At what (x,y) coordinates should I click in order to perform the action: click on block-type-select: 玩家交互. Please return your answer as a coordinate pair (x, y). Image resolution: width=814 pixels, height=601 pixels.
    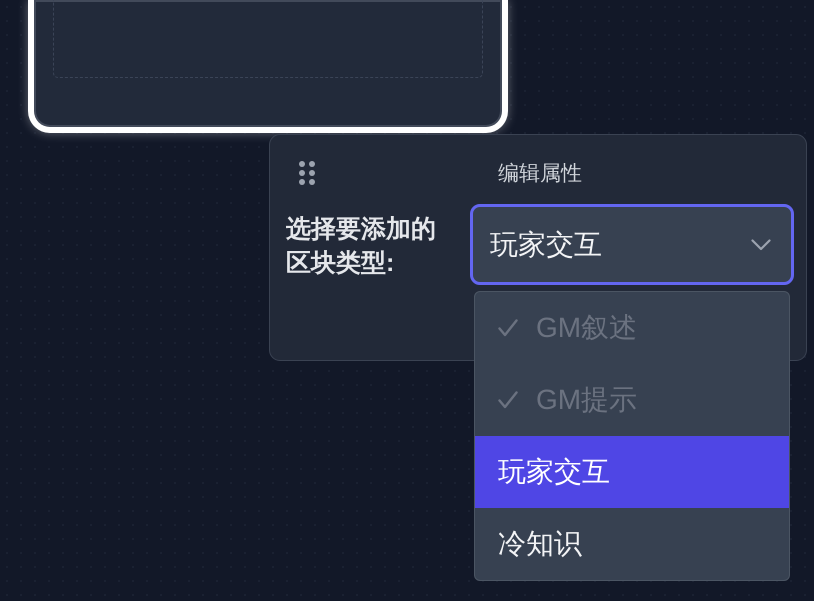
    Looking at the image, I should click on (632, 244).